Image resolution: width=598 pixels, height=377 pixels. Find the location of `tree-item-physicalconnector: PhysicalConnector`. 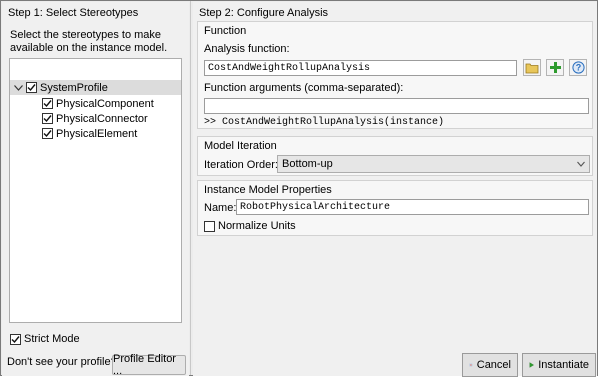

tree-item-physicalconnector: PhysicalConnector is located at coordinates (95, 118).